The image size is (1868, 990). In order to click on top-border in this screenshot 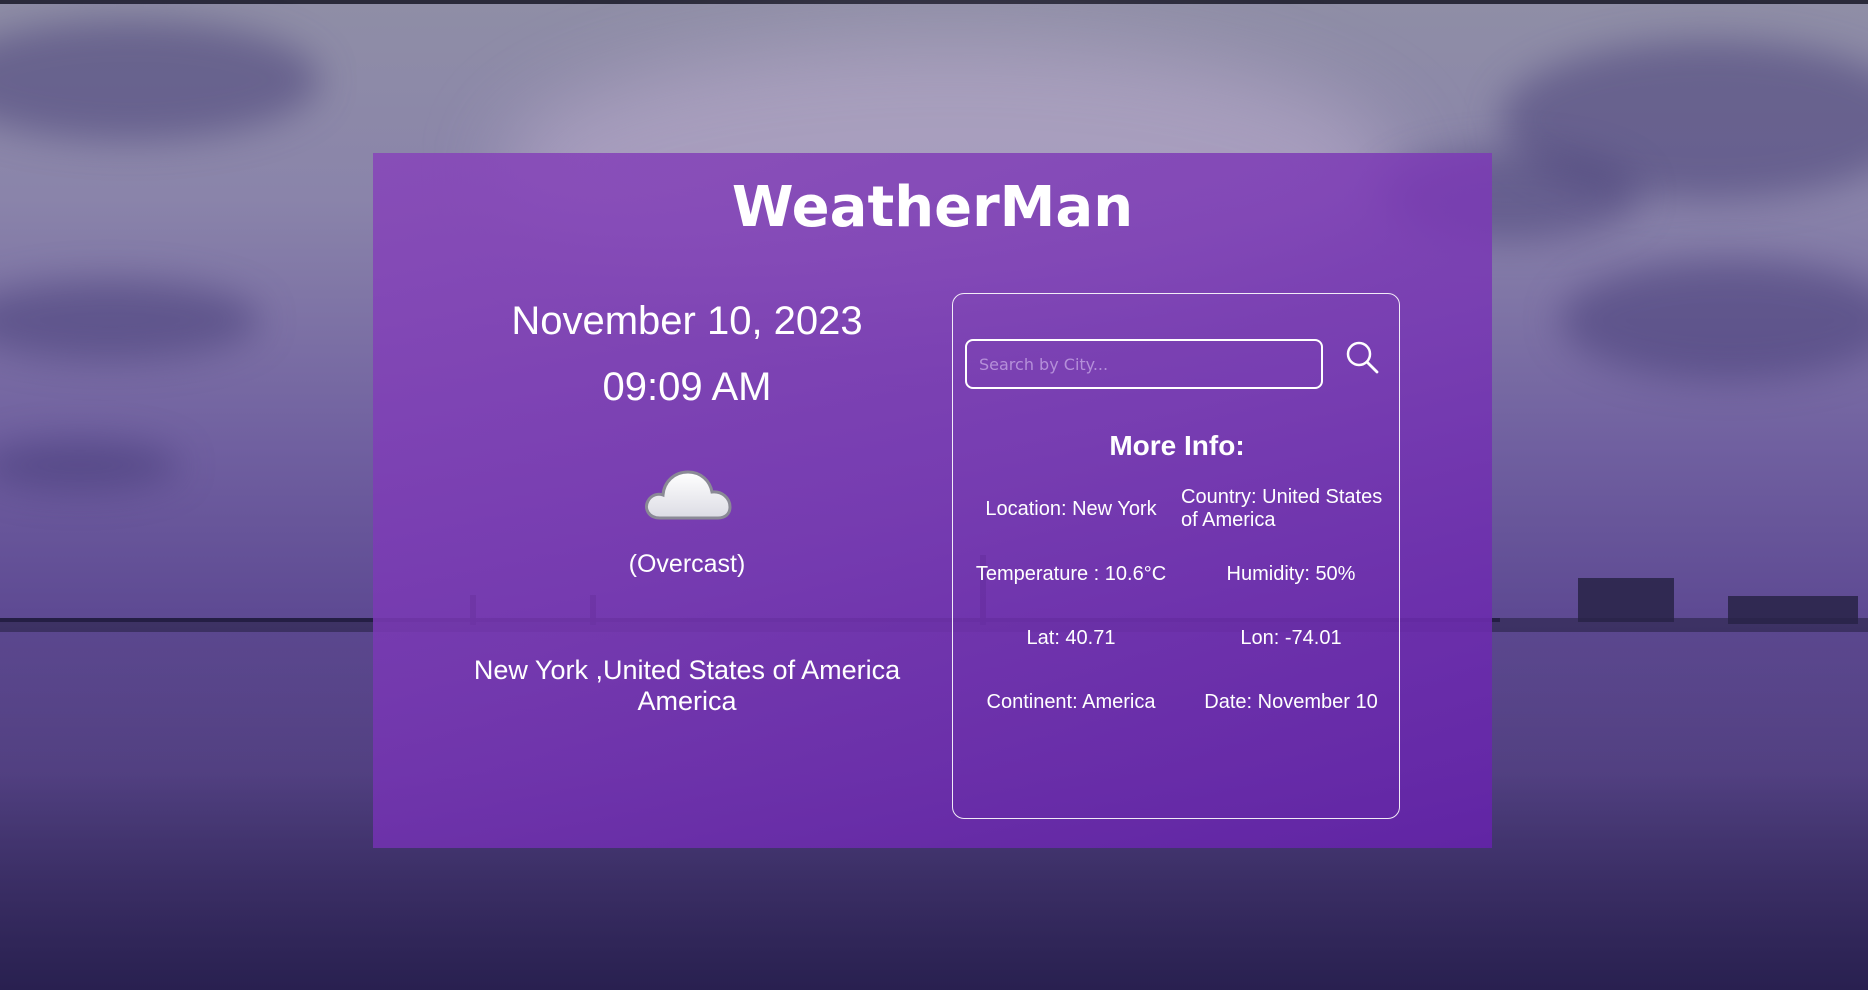, I will do `click(934, 2)`.